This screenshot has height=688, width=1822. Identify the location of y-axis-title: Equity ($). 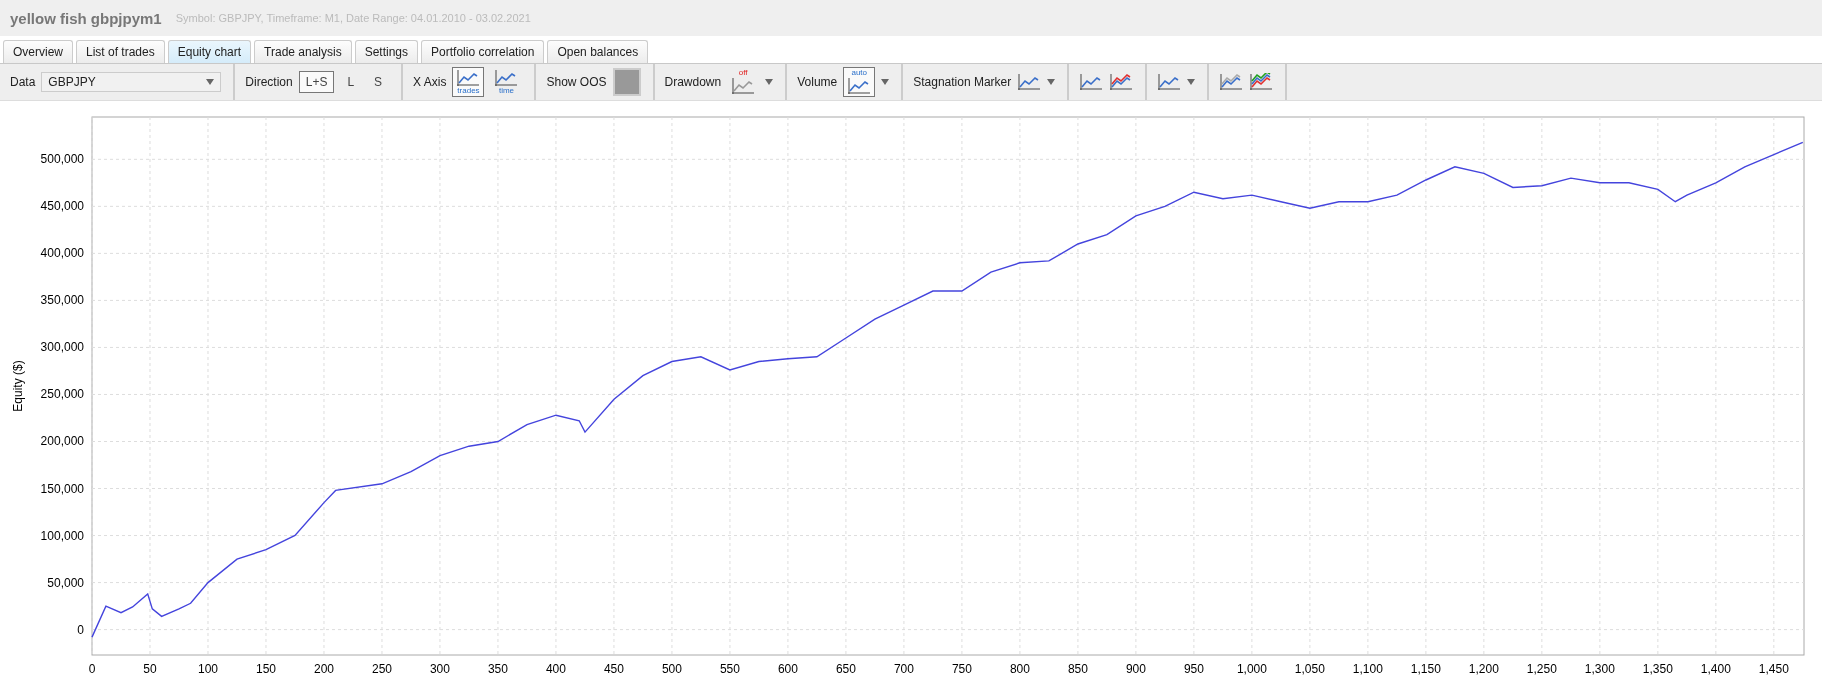
(18, 386).